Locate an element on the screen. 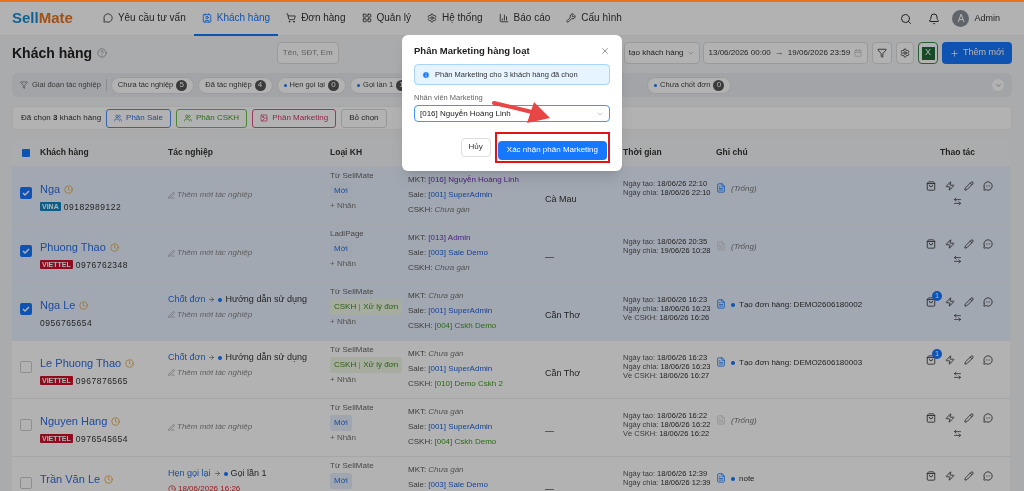 The width and height of the screenshot is (1024, 491). column-header: Loại KH is located at coordinates (347, 152).